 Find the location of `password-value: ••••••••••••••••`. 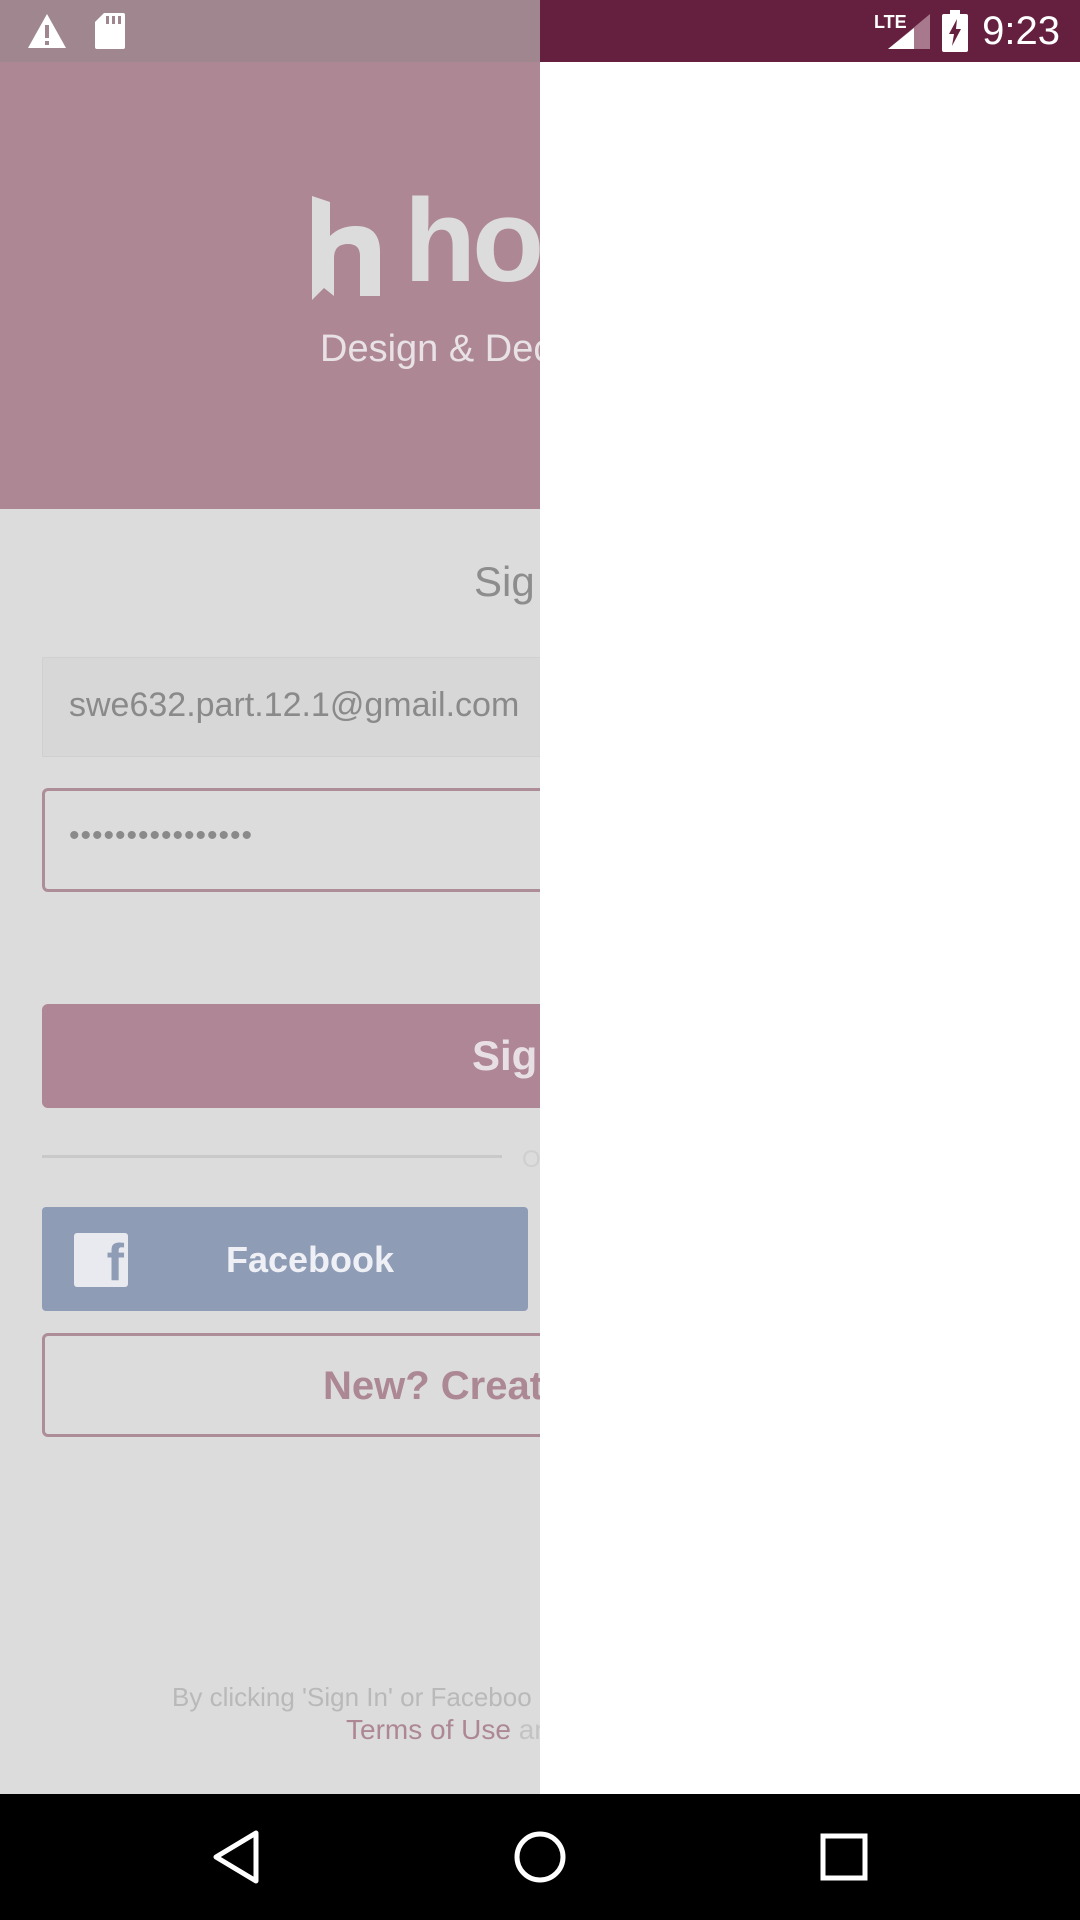

password-value: •••••••••••••••• is located at coordinates (161, 835).